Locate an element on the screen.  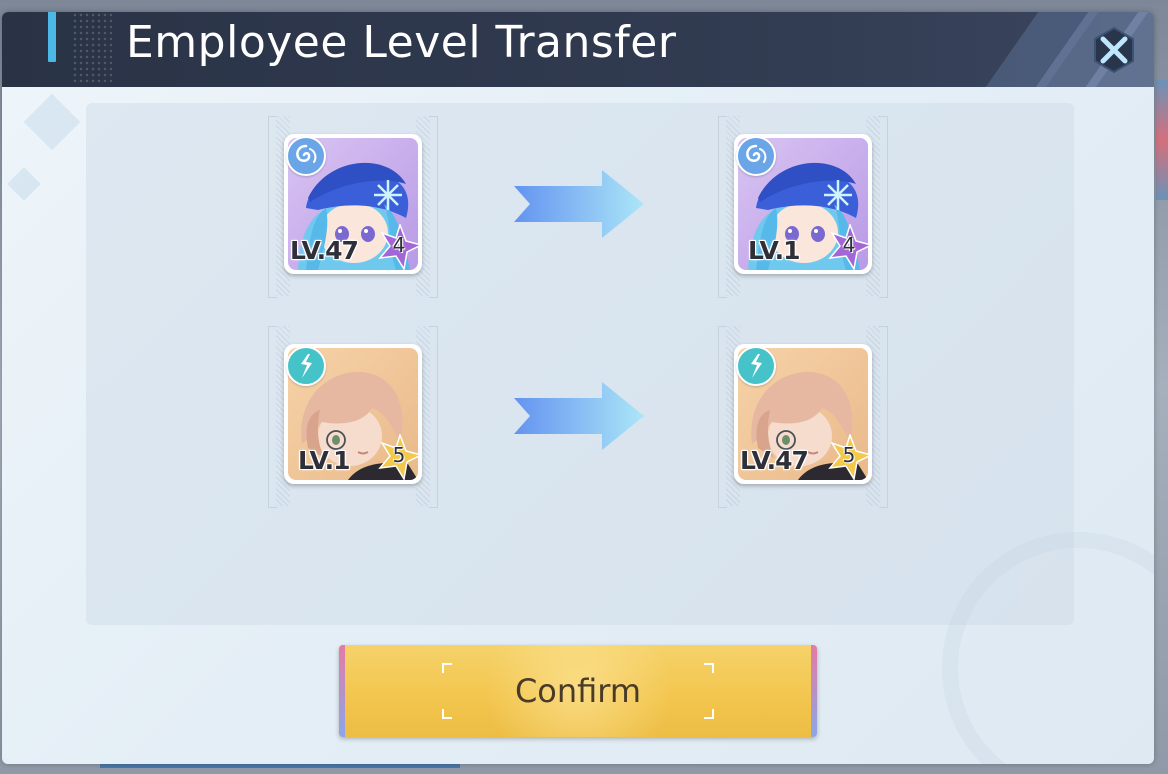
close-x-icon is located at coordinates (1114, 50).